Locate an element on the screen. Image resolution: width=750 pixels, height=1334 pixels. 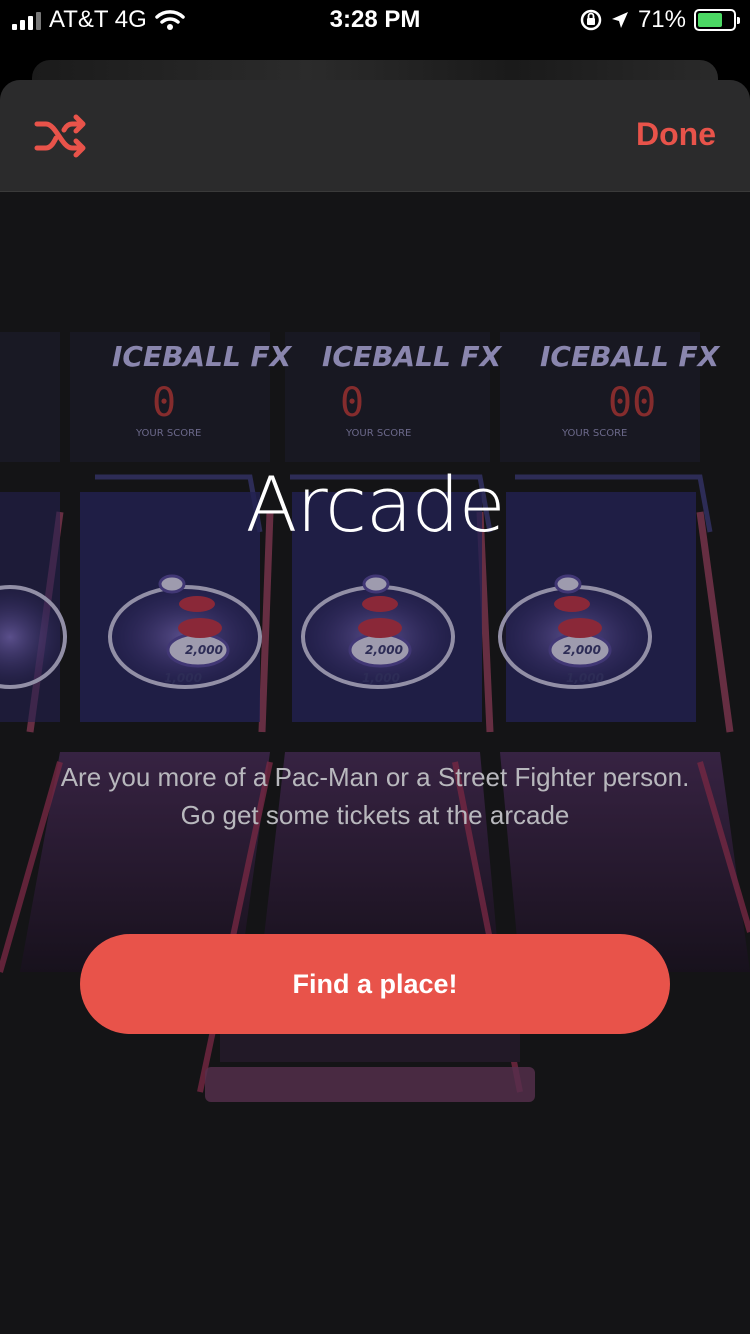
orientation-lock-icon is located at coordinates (591, 20).